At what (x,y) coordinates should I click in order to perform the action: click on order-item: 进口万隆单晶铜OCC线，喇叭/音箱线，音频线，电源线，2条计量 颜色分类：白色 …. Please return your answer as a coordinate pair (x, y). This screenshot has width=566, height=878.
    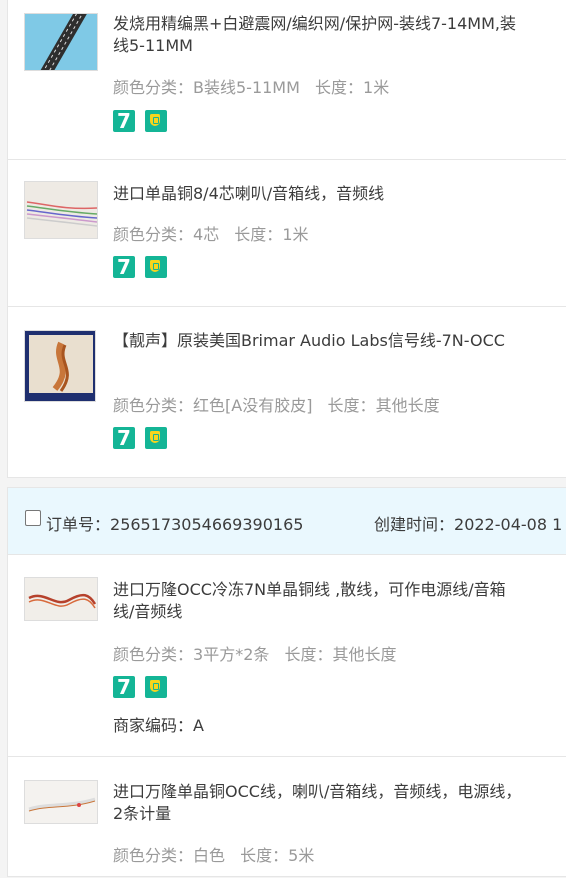
    Looking at the image, I should click on (287, 817).